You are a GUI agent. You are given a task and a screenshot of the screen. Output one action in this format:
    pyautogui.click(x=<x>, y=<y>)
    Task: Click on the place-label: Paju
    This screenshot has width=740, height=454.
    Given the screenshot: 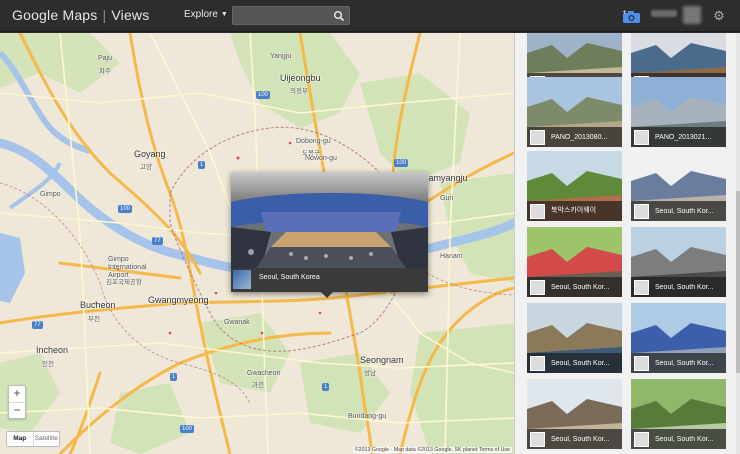 What is the action you would take?
    pyautogui.click(x=105, y=58)
    